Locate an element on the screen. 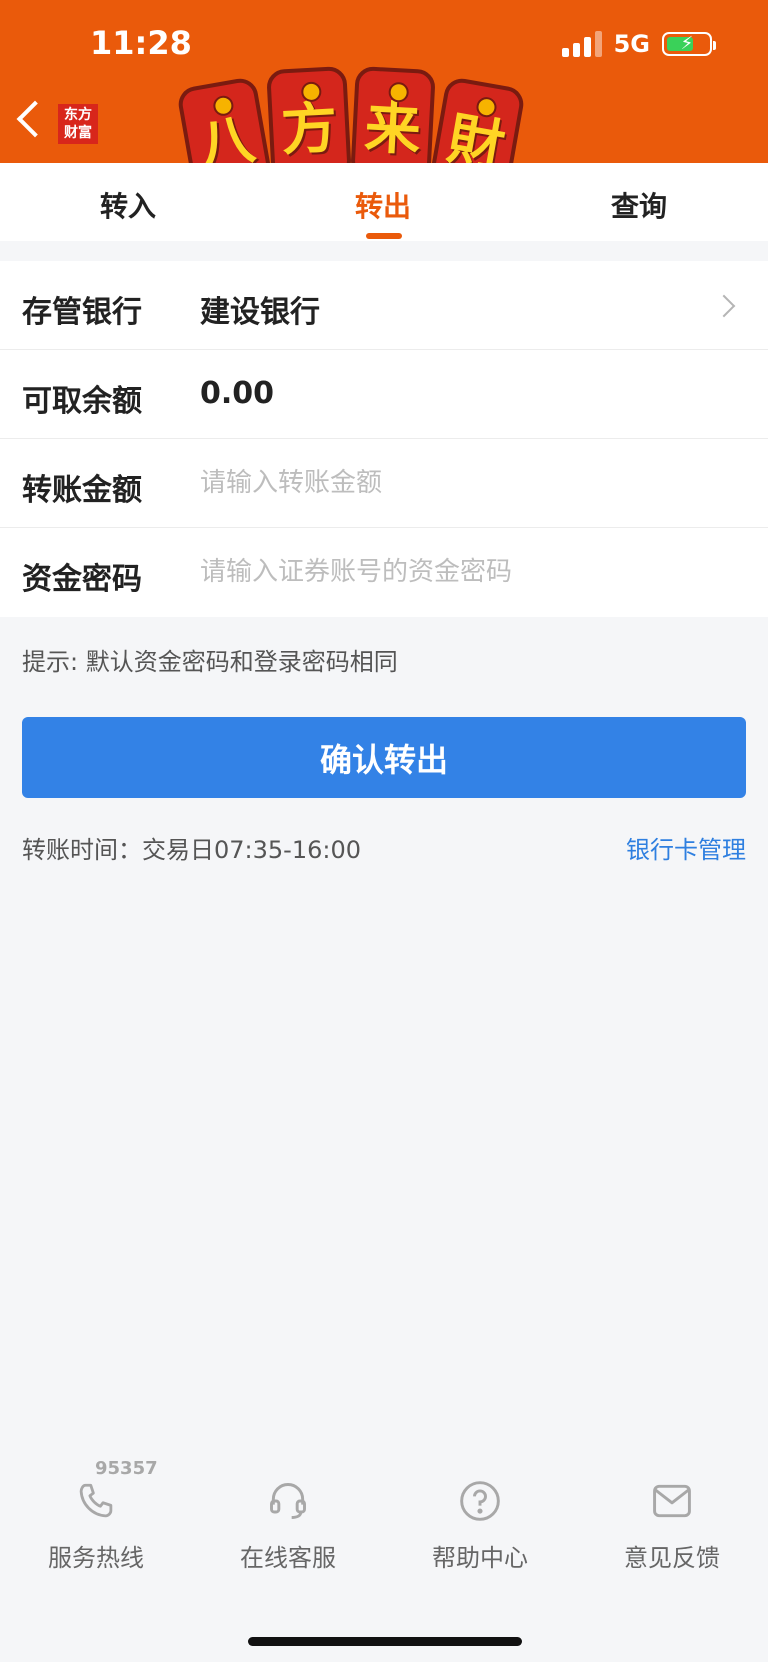  tab-query: 查询 is located at coordinates (639, 205).